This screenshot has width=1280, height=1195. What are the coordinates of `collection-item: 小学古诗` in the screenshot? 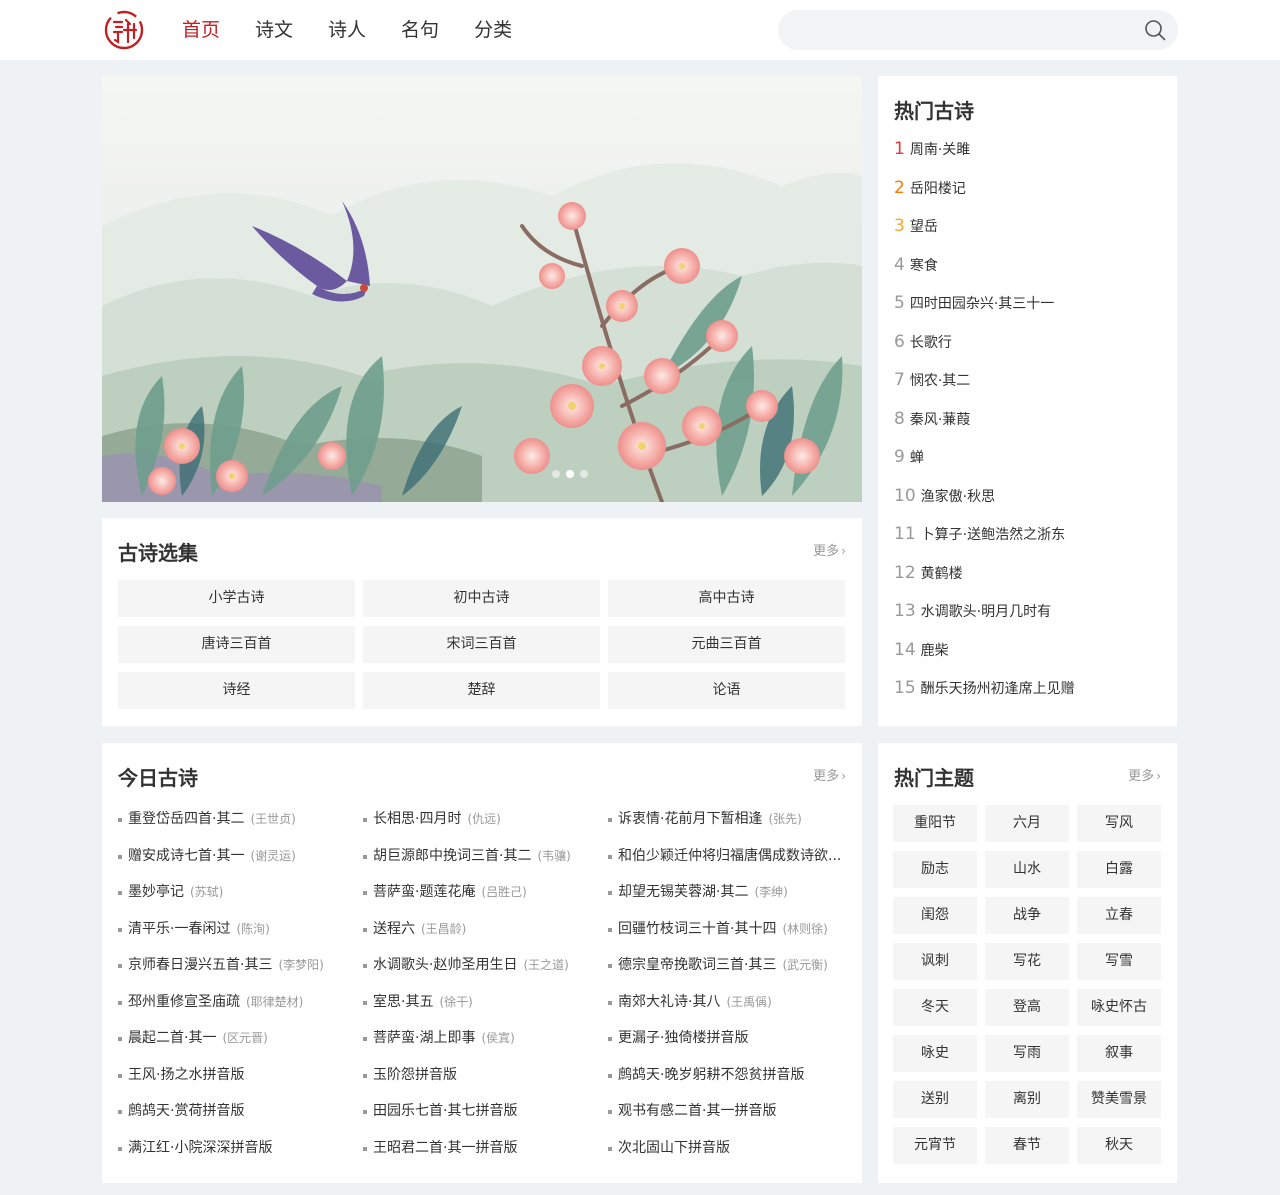 It's located at (236, 598).